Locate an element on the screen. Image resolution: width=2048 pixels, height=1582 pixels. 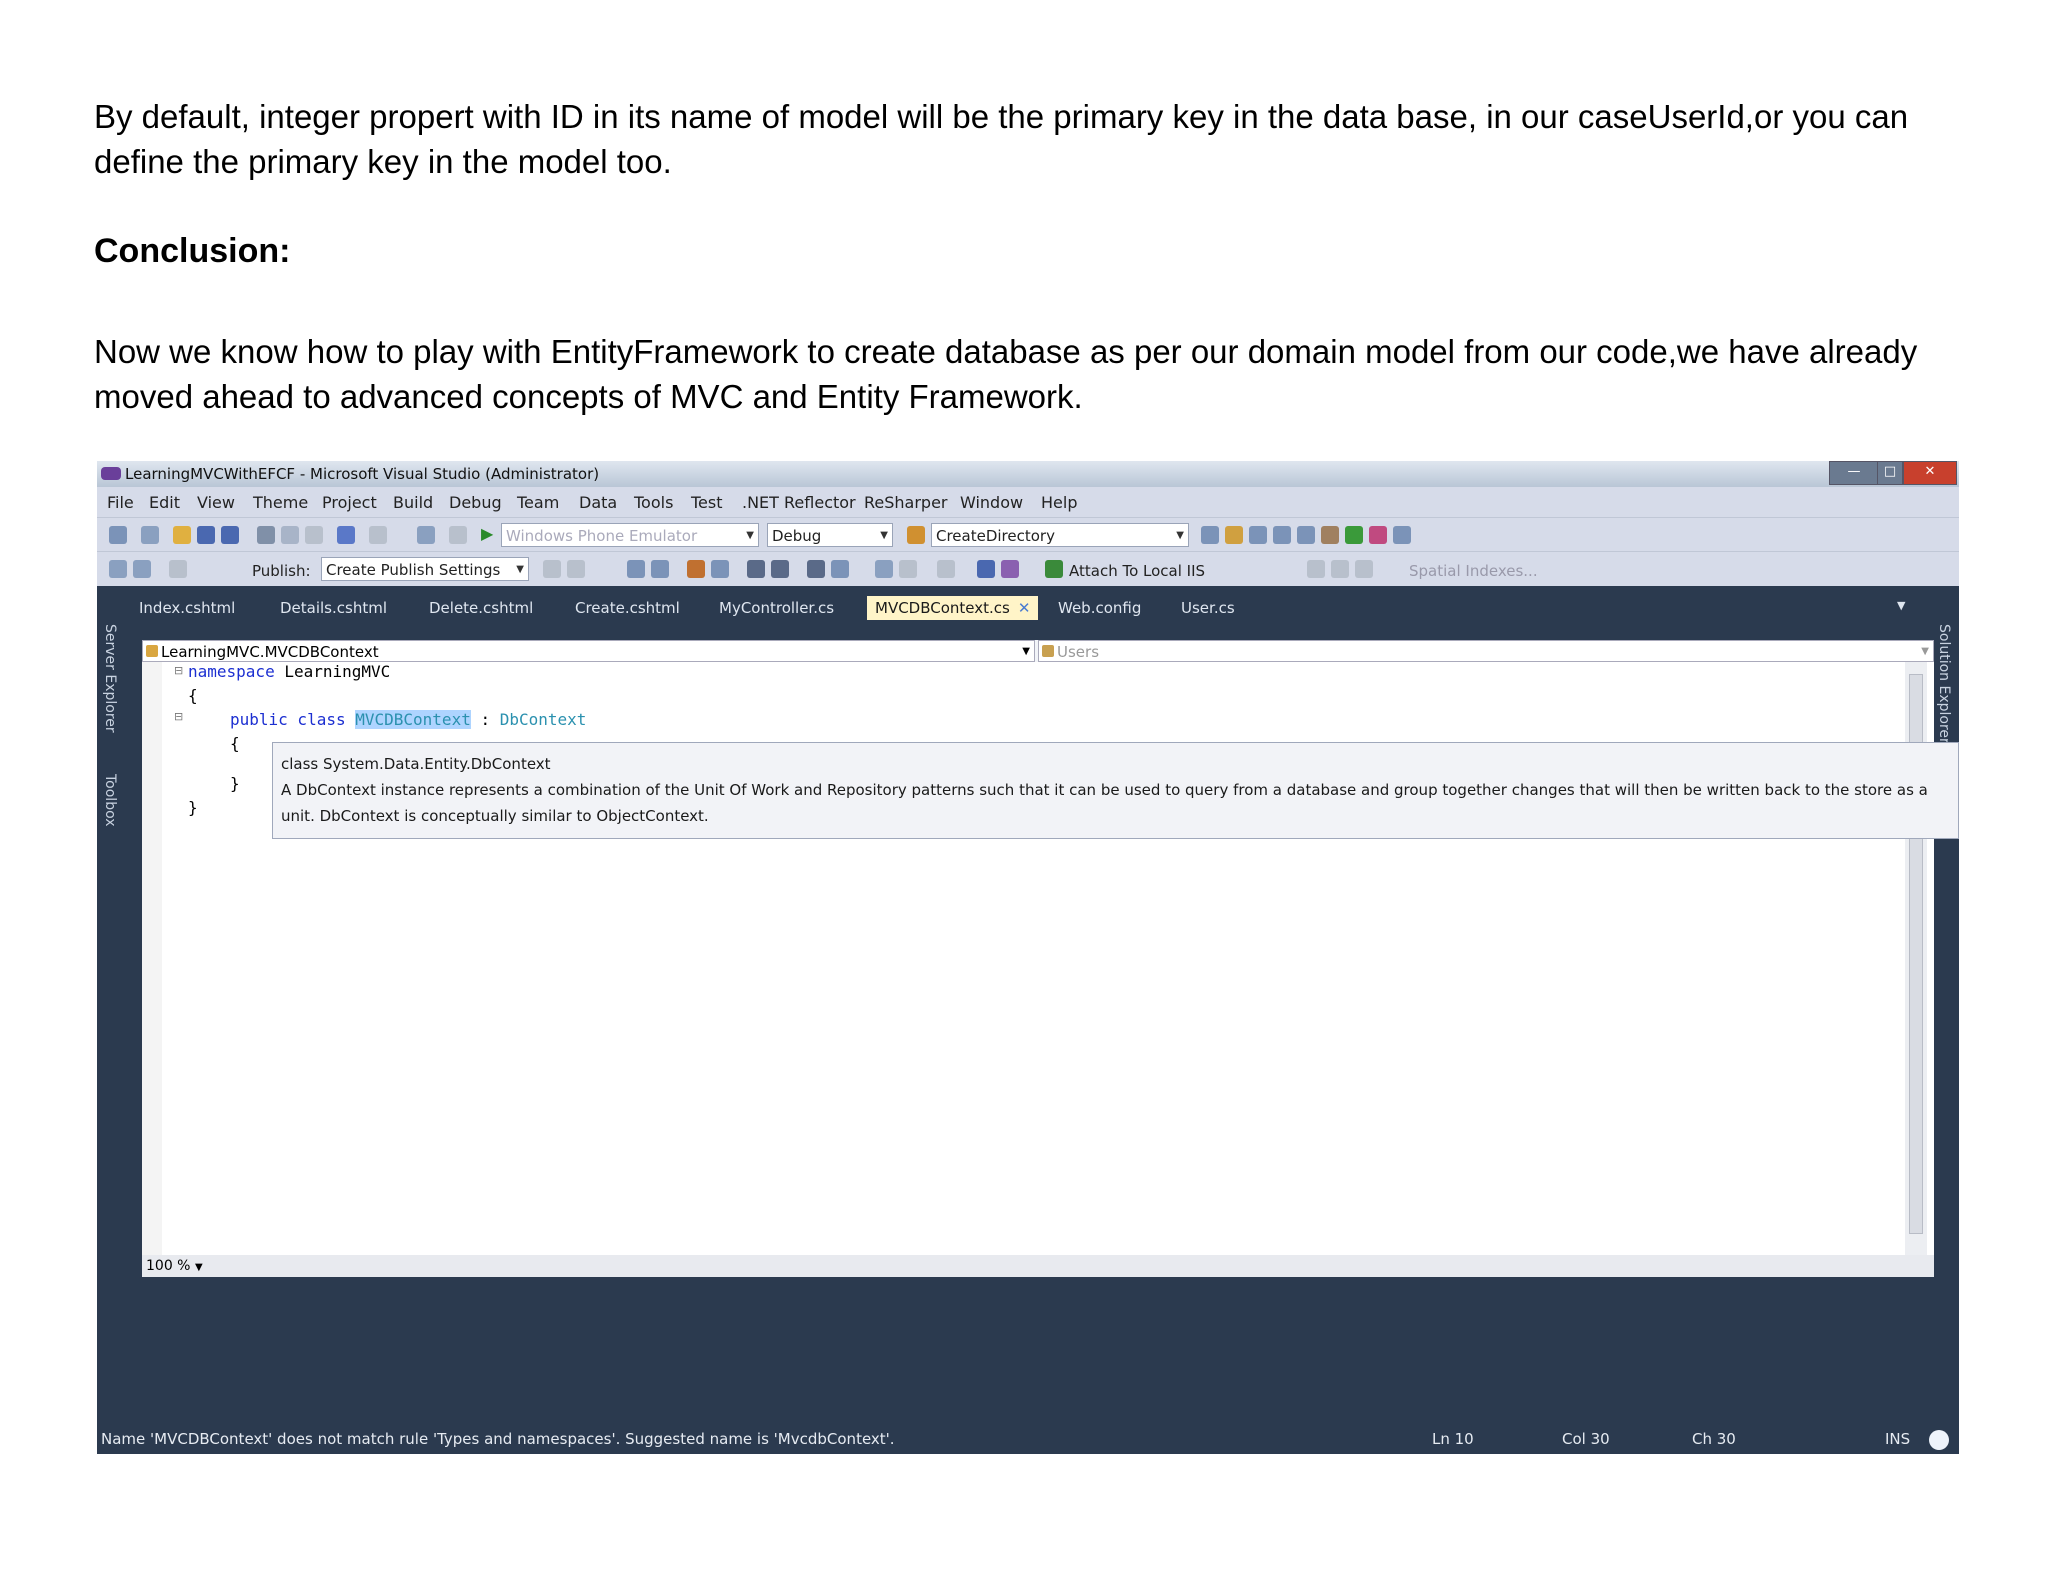
tab-user-cs: User.cs is located at coordinates (1208, 608).